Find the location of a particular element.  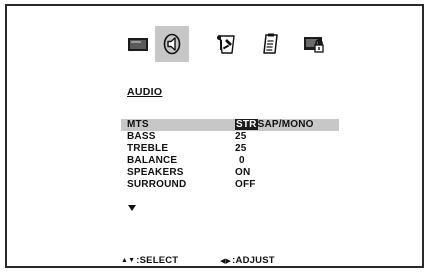

menu-item-speakers: SPEAKERS ON is located at coordinates (230, 173).